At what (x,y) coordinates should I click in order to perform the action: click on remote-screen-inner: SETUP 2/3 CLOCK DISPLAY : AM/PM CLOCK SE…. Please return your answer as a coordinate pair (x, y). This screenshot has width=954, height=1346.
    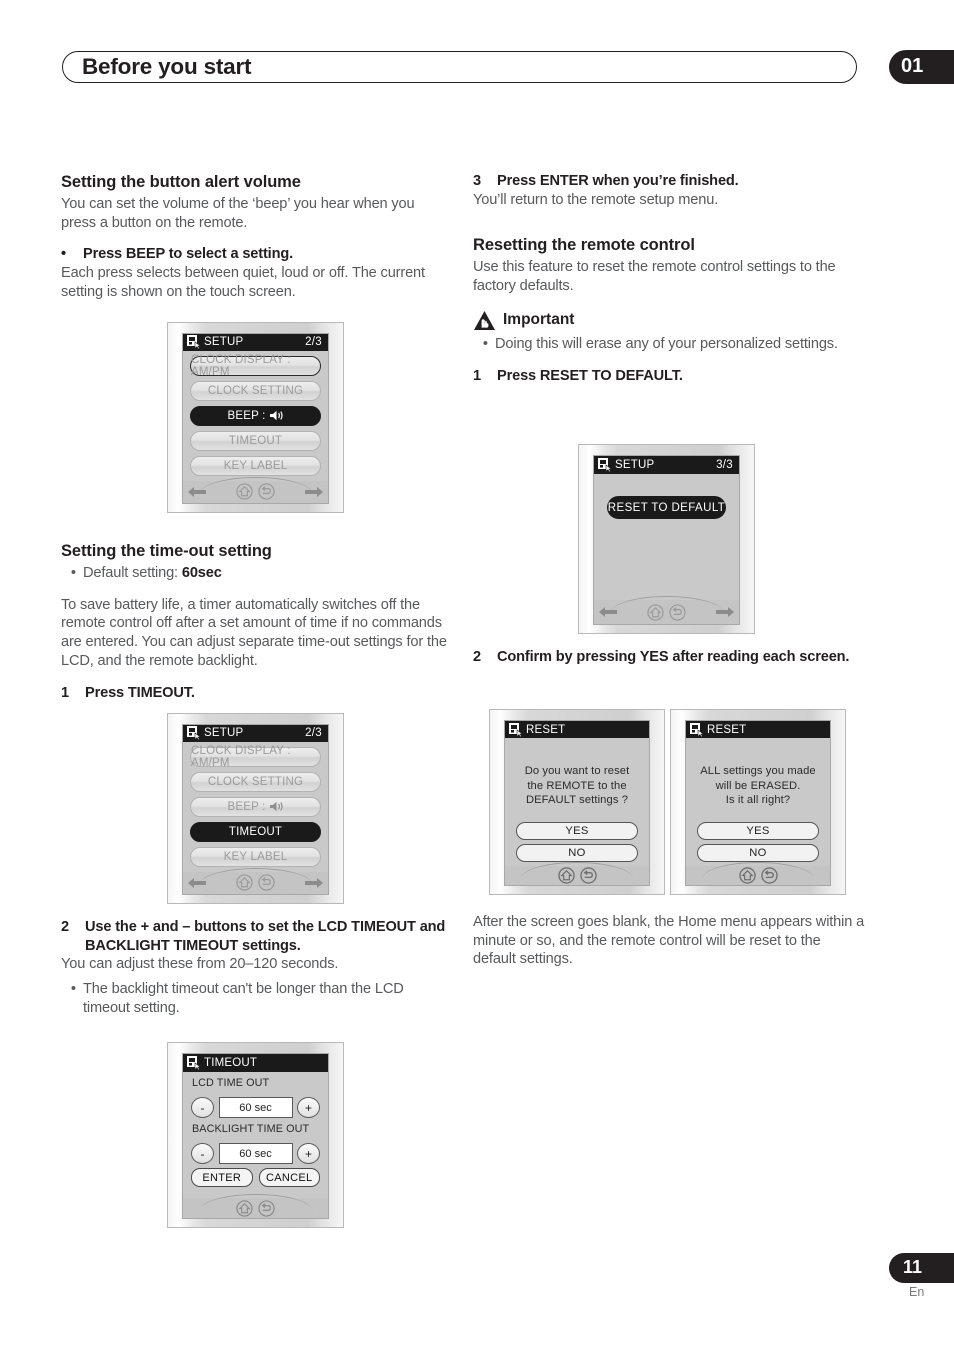
    Looking at the image, I should click on (255, 418).